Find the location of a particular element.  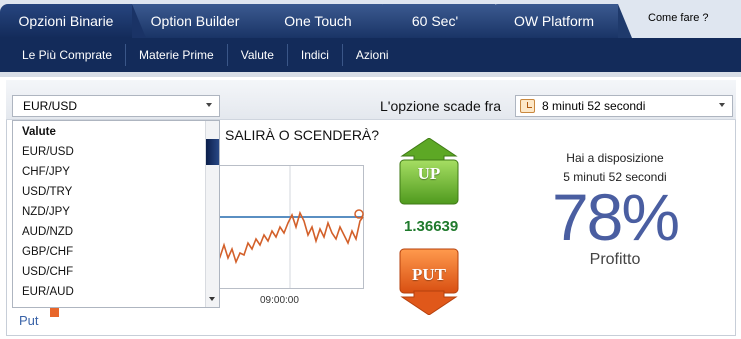

subnav-item-valute: Valute is located at coordinates (258, 55).